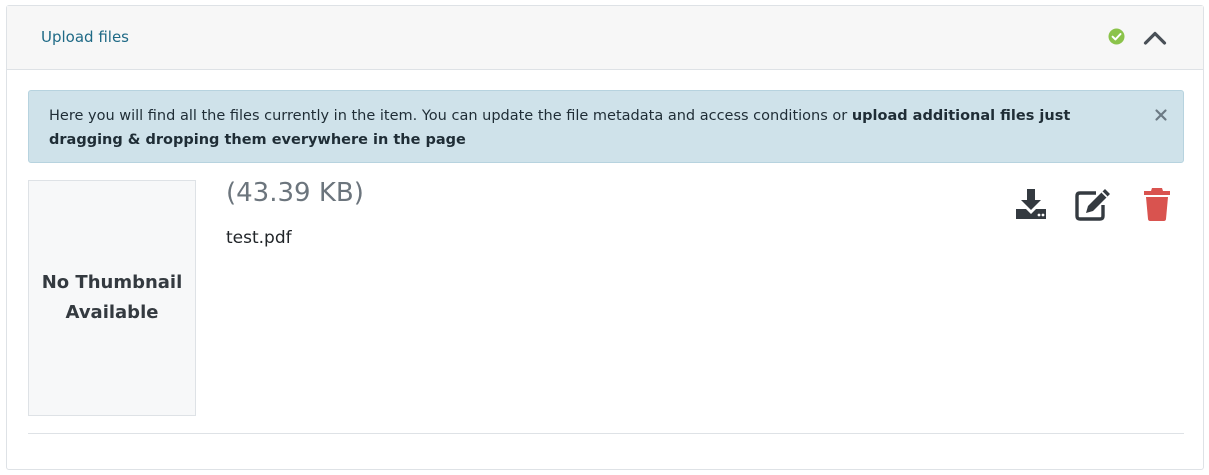  I want to click on file-name: test.pdf, so click(259, 238).